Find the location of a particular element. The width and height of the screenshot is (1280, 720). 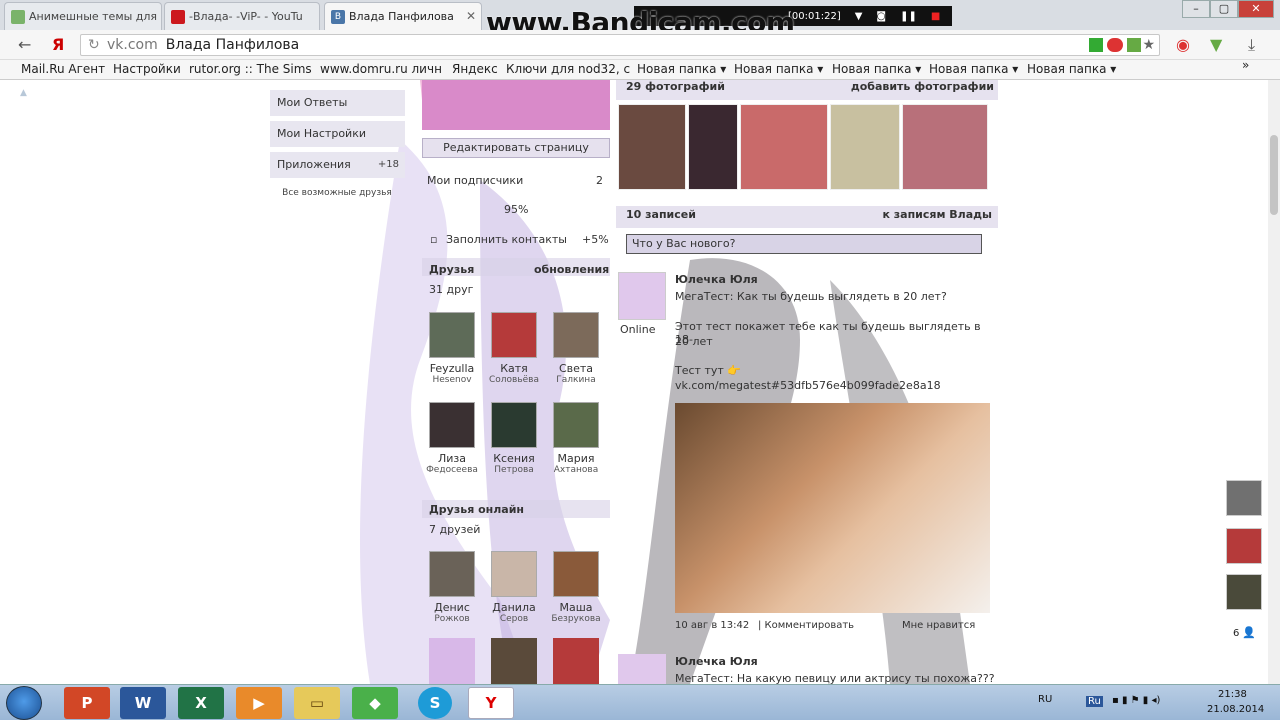

skype-icon: S is located at coordinates (435, 703).